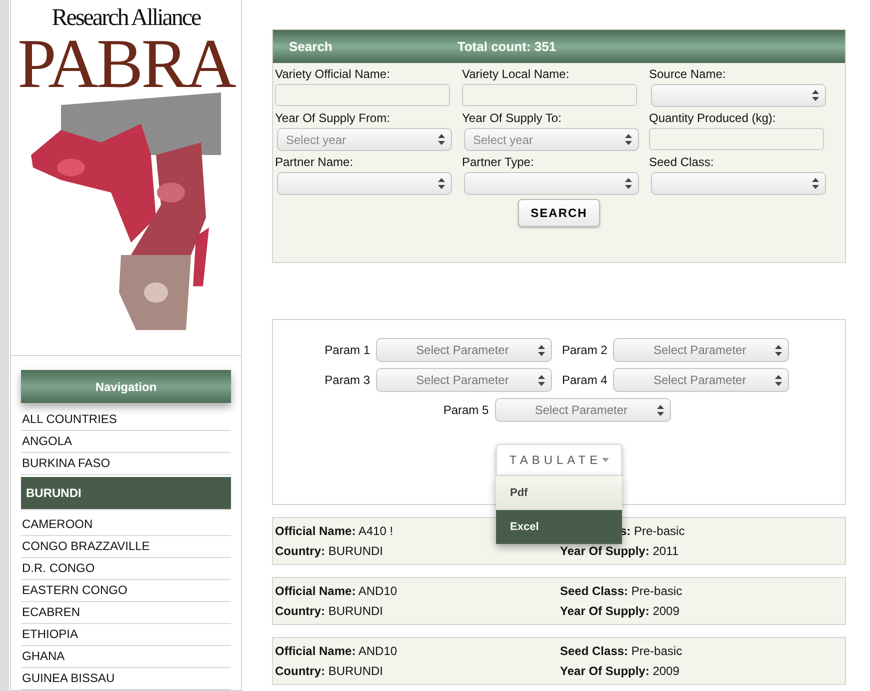  What do you see at coordinates (126, 493) in the screenshot?
I see `nav-item: BURUNDI` at bounding box center [126, 493].